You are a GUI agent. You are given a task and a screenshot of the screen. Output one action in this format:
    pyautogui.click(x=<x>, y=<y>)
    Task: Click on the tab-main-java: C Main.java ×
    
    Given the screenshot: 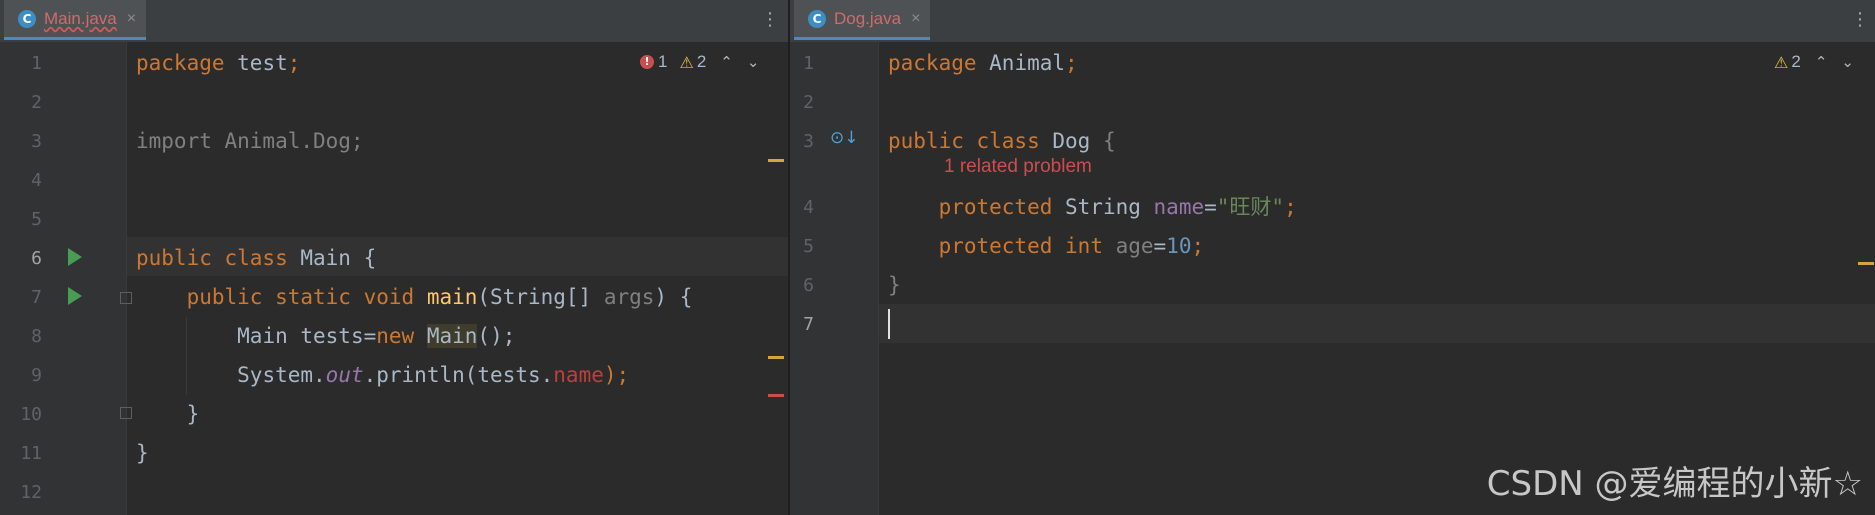 What is the action you would take?
    pyautogui.click(x=75, y=20)
    